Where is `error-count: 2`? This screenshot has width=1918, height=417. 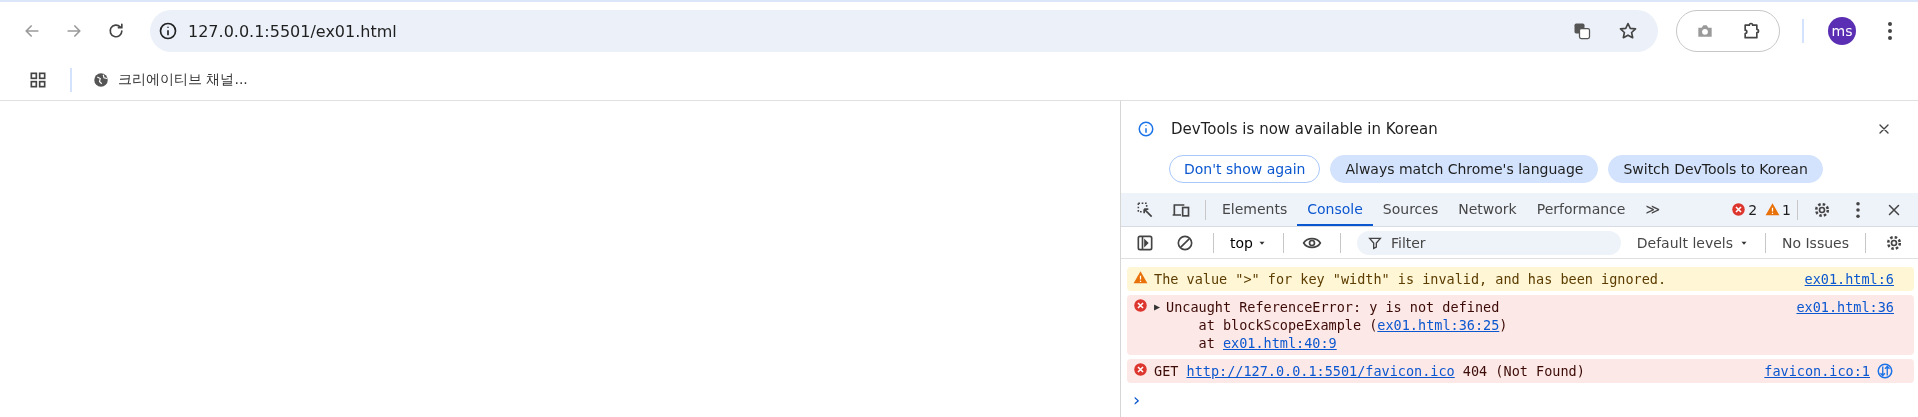 error-count: 2 is located at coordinates (1744, 209).